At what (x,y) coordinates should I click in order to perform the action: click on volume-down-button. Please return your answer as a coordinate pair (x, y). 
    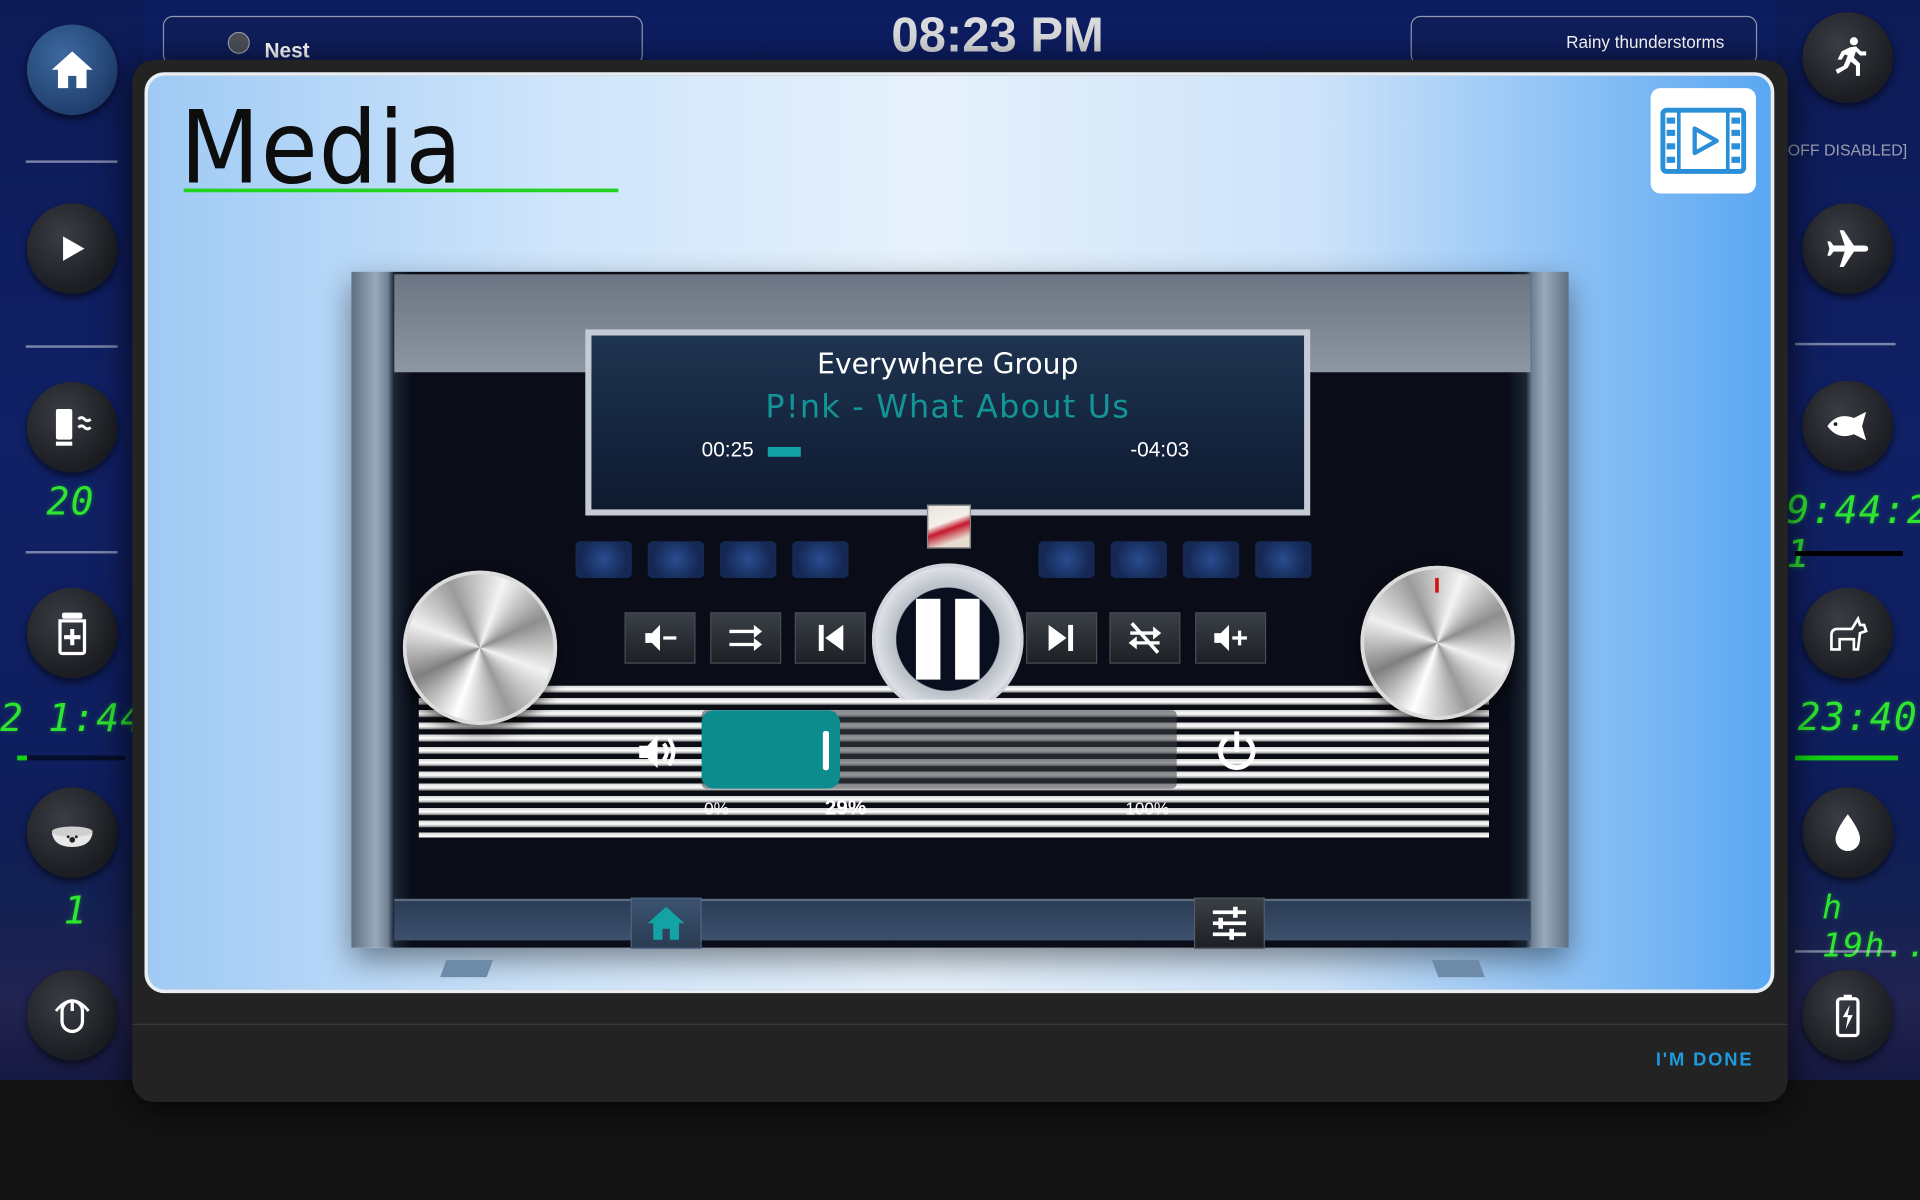
    Looking at the image, I should click on (660, 638).